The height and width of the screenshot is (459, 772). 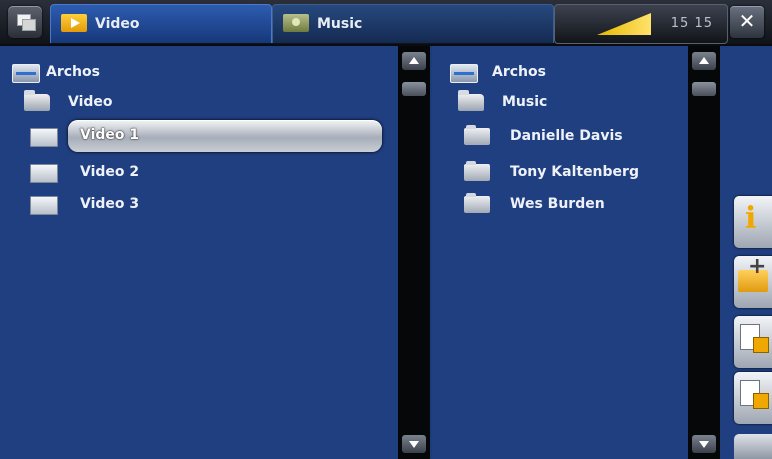 I want to click on close-button: ✕, so click(x=747, y=22).